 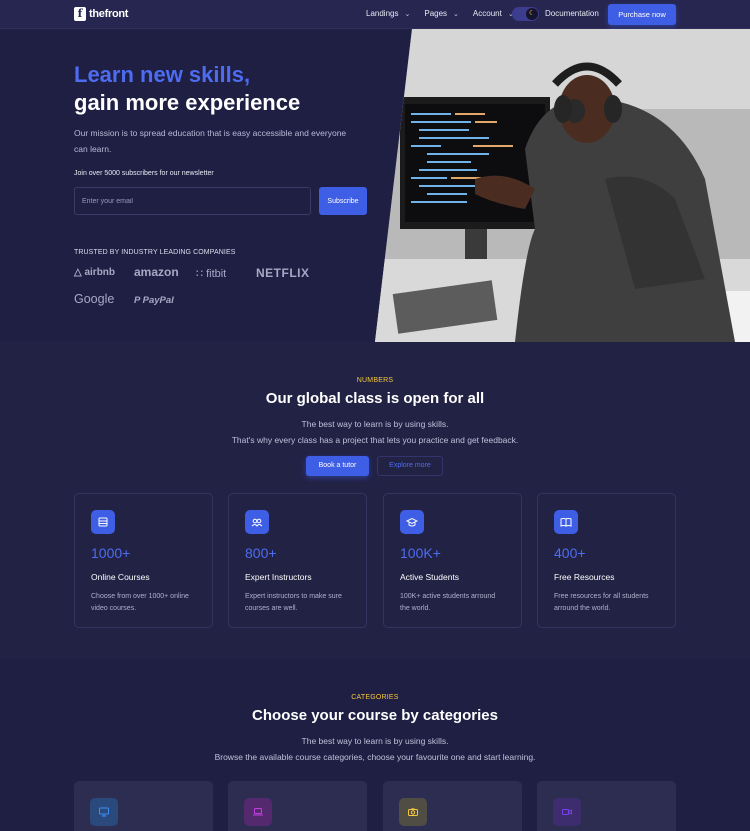 What do you see at coordinates (278, 577) in the screenshot?
I see `stat-label: Expert Instructors` at bounding box center [278, 577].